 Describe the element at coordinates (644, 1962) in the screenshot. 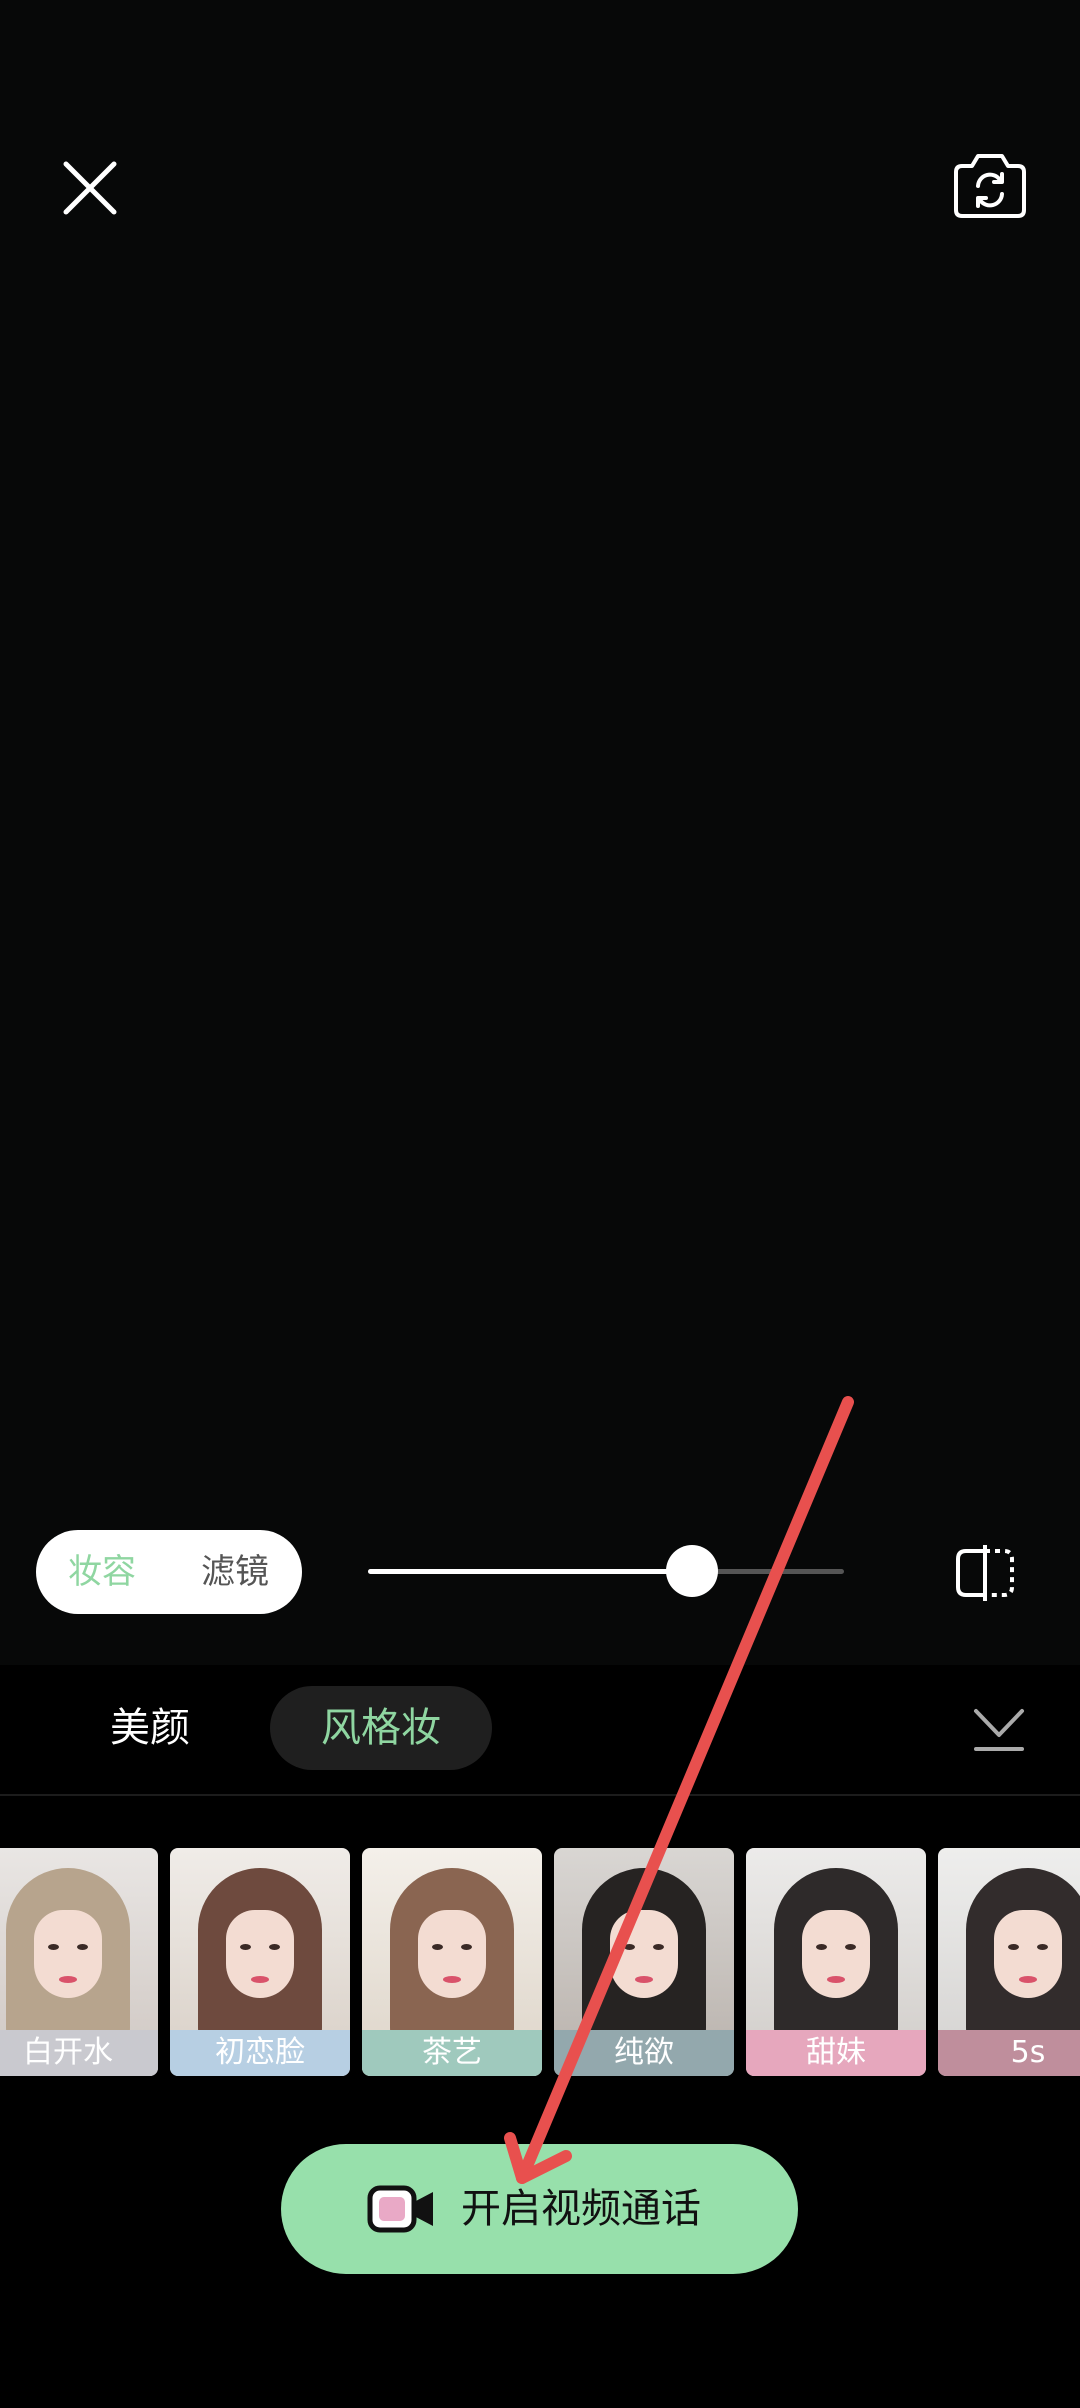

I see `style-item: 纯欲` at that location.